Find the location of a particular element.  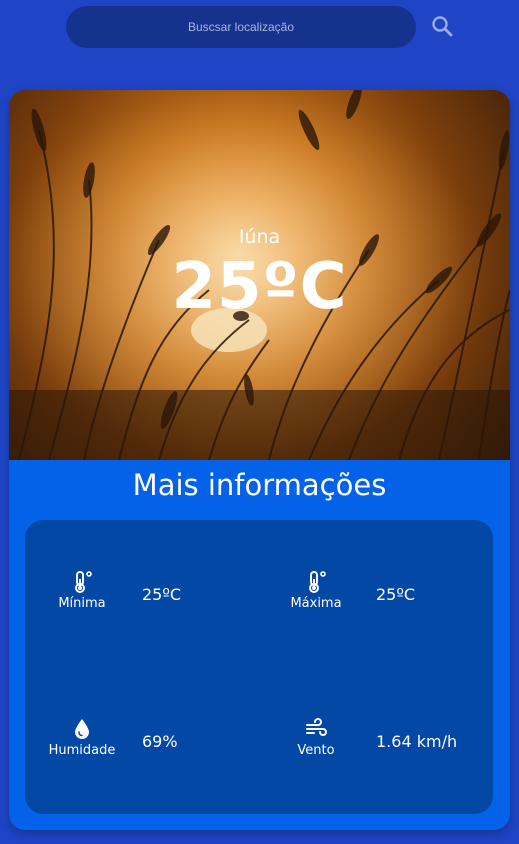

humidity-value: 69% is located at coordinates (160, 741).